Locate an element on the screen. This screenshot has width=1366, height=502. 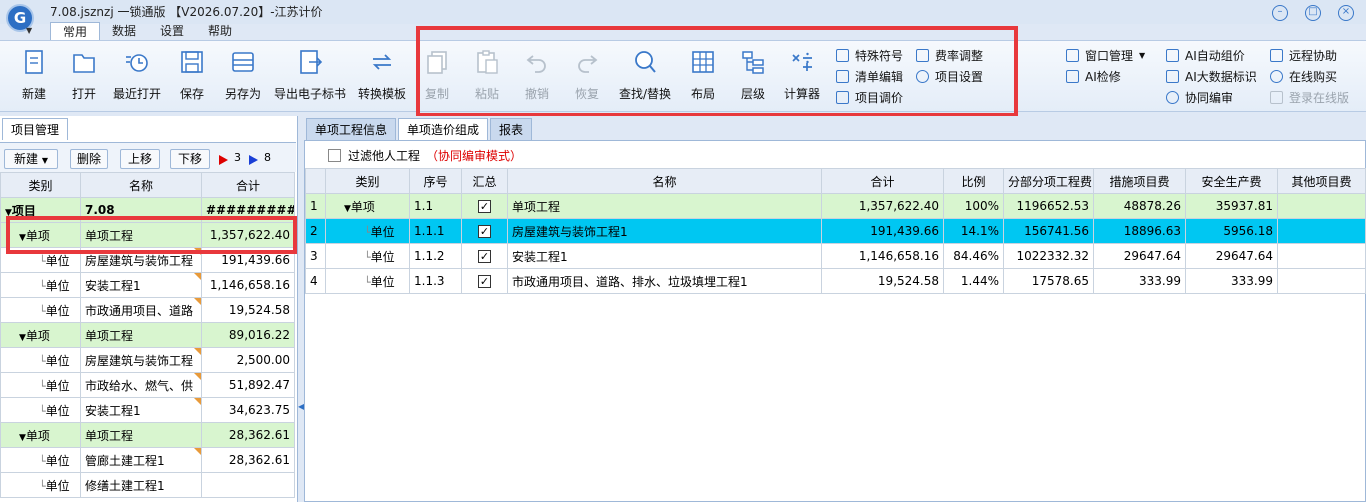
cell-csxm: 29647.64 is located at coordinates (1139, 256).